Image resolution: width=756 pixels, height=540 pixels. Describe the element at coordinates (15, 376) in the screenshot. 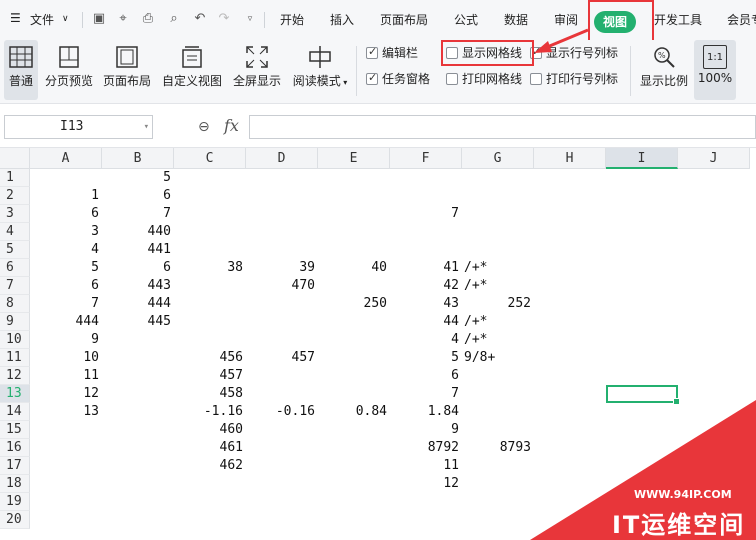

I see `row-header-12: 12` at that location.